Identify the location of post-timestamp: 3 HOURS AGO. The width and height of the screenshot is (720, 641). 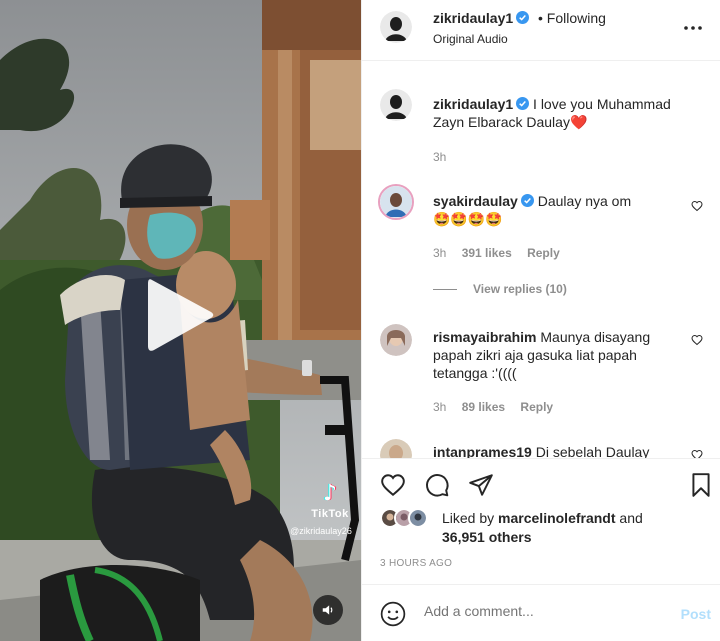
(416, 563).